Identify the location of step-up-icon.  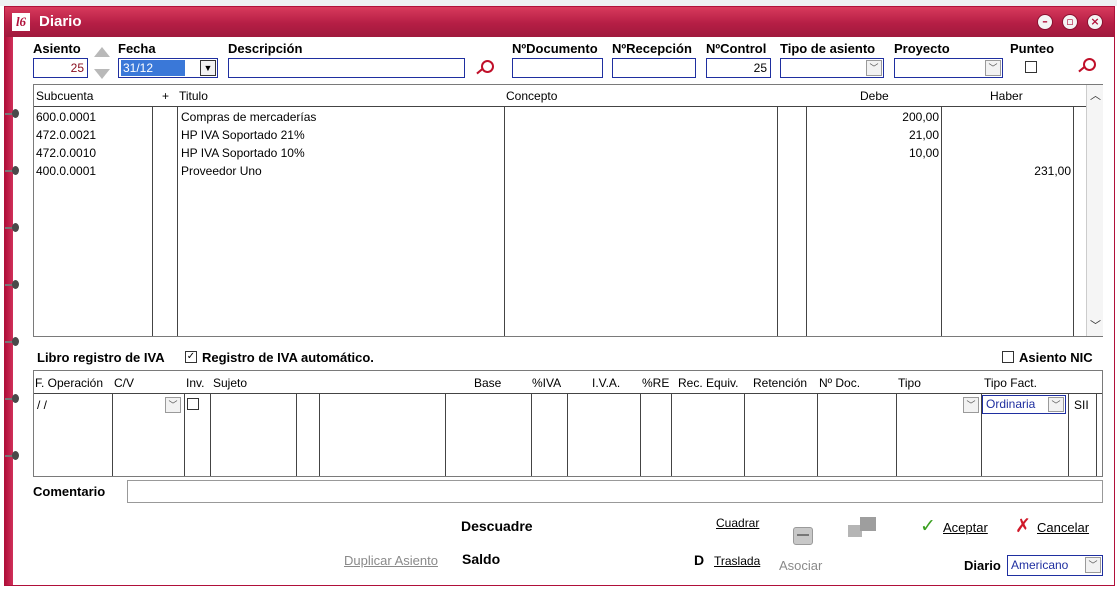
(102, 52).